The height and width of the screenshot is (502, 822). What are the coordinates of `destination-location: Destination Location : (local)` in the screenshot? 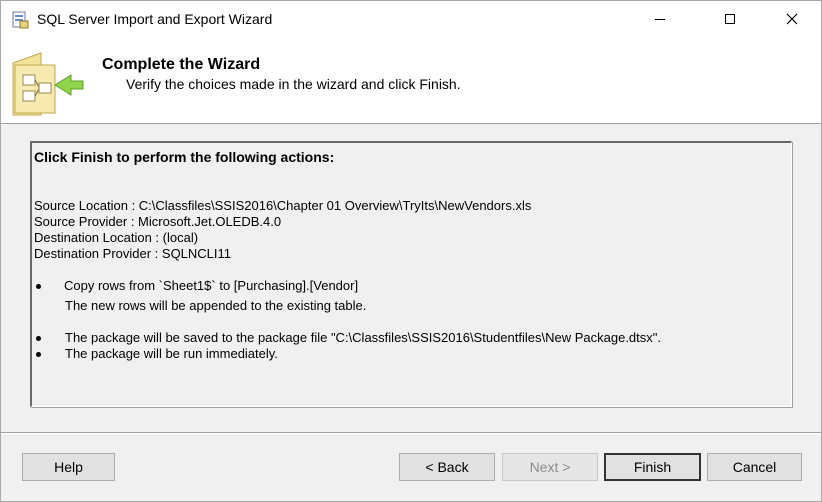 It's located at (116, 237).